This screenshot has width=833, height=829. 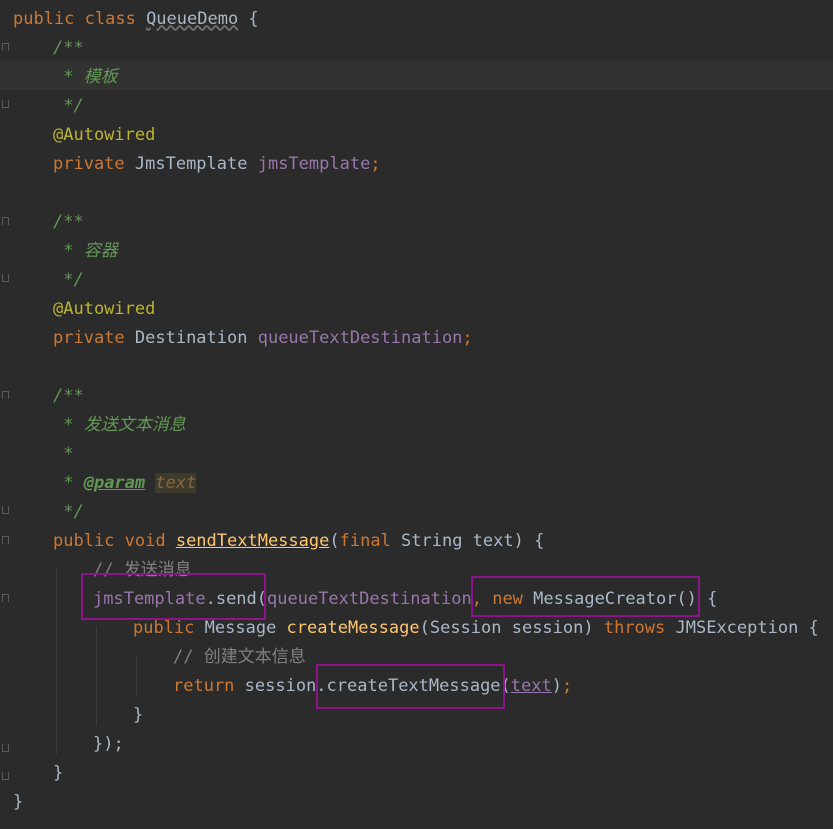 I want to click on line-comment: // 创建文本信息, so click(x=239, y=657).